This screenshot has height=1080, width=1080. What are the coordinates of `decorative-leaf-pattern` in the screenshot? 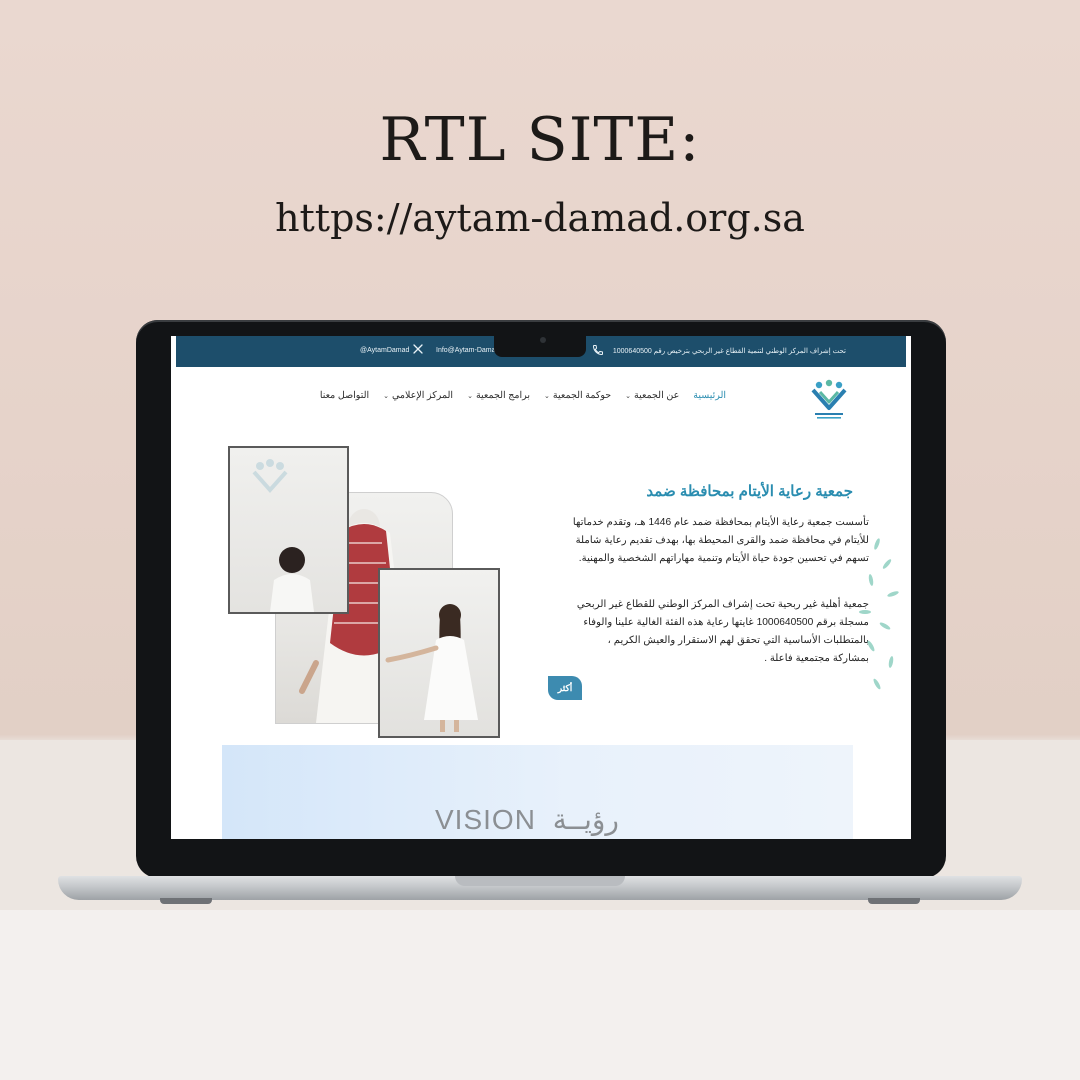 It's located at (879, 614).